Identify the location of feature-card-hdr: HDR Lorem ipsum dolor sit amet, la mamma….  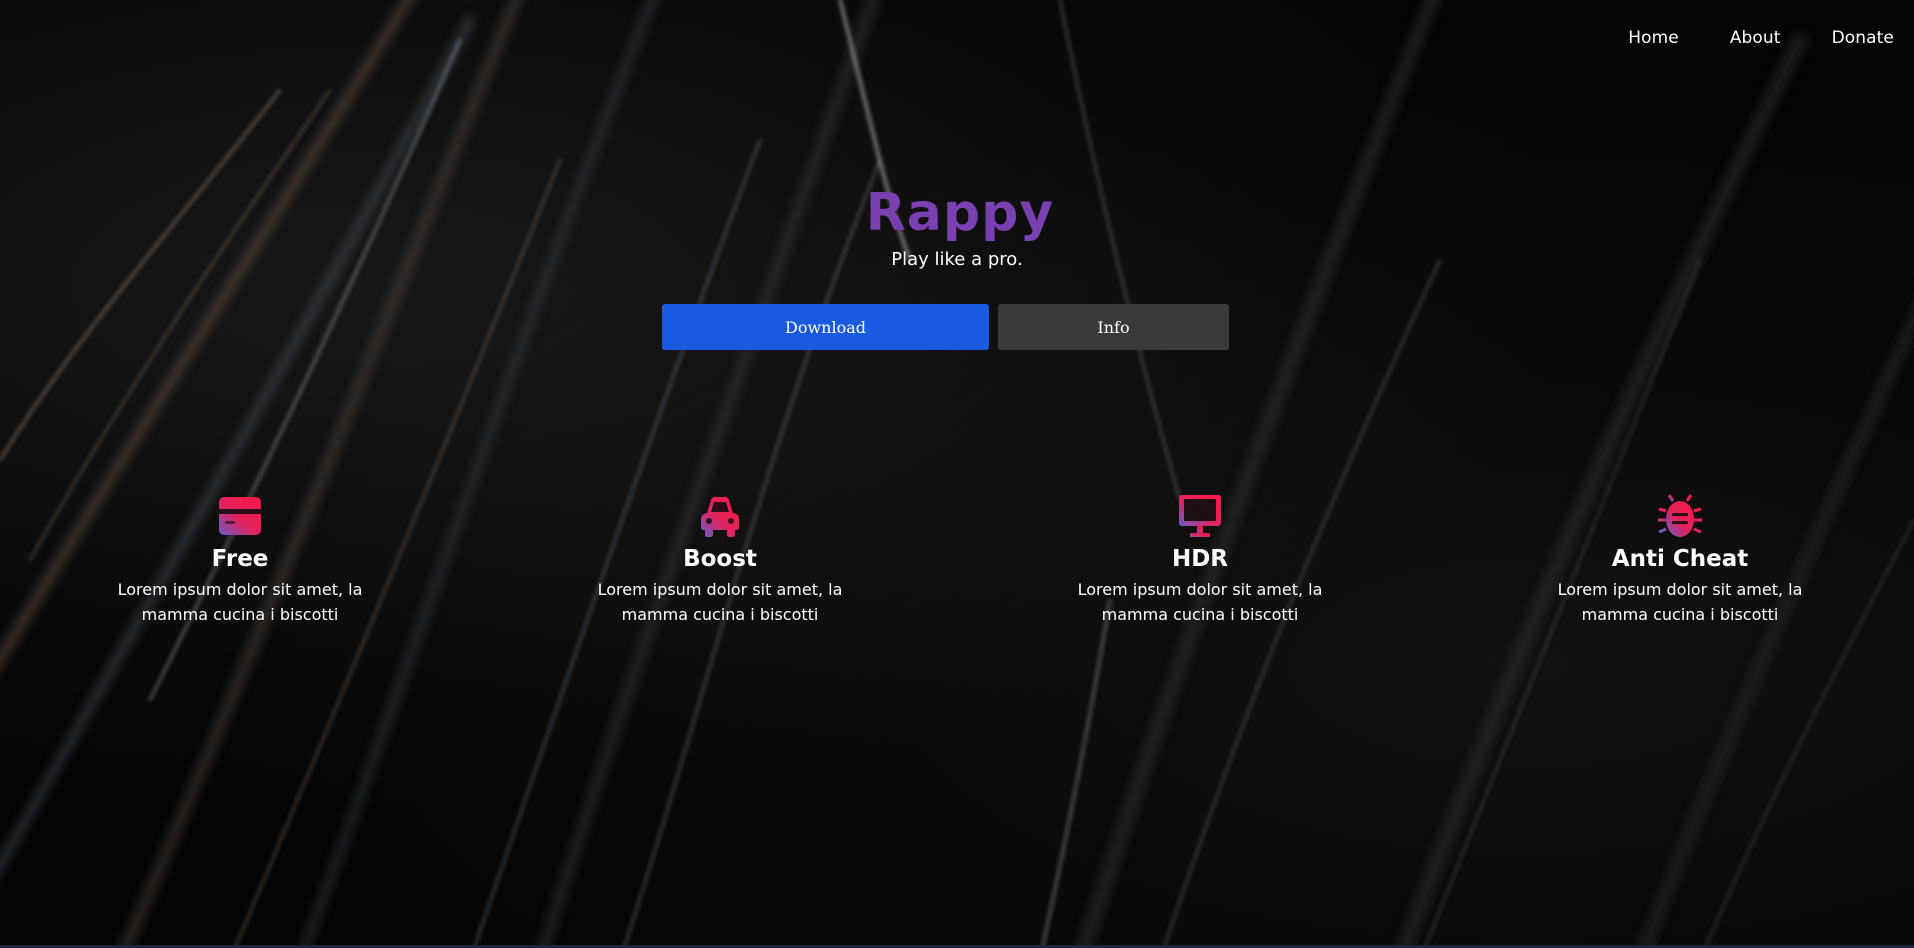
(1200, 560).